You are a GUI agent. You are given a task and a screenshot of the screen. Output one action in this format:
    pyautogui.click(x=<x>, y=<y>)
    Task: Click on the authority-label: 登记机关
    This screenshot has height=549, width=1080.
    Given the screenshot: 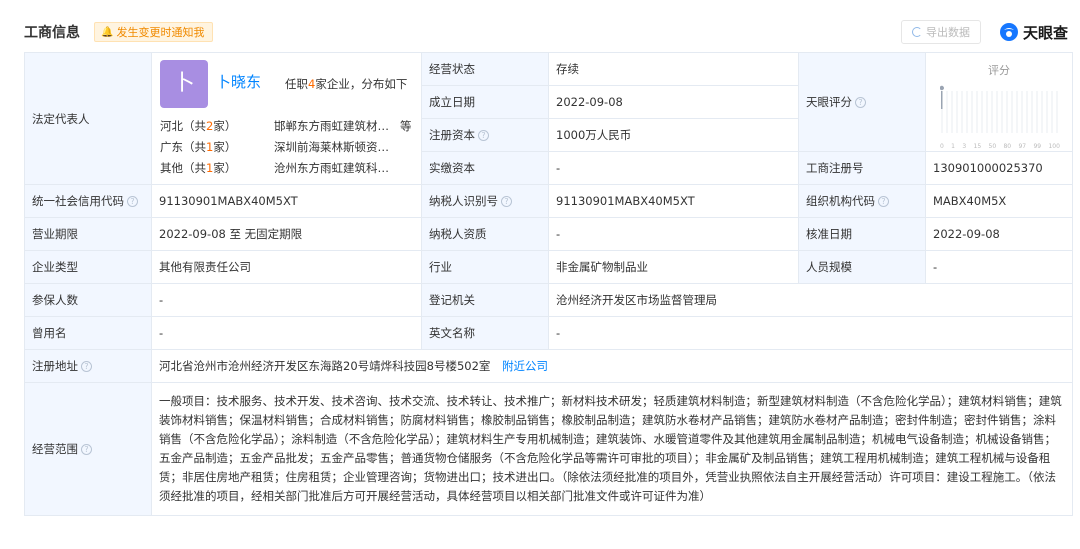 What is the action you would take?
    pyautogui.click(x=485, y=300)
    